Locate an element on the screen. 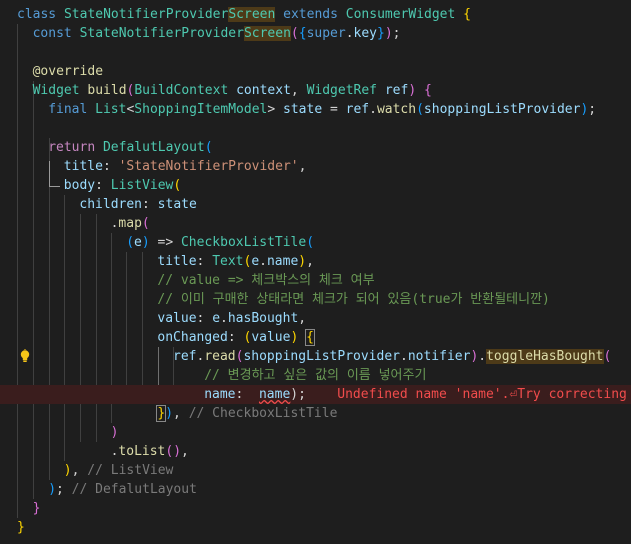 The width and height of the screenshot is (631, 544). code-line: body: ListView( is located at coordinates (315, 185).